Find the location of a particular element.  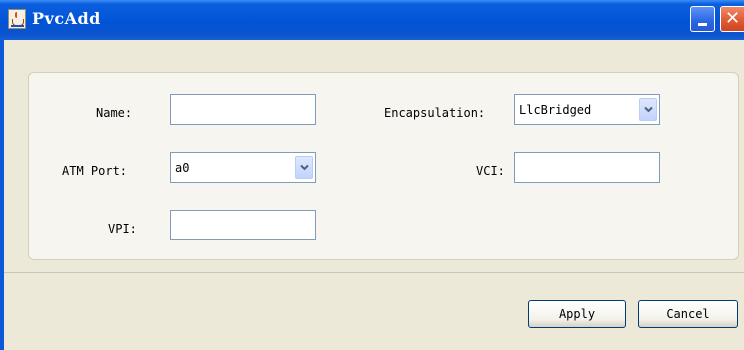

minimize-button is located at coordinates (702, 19).